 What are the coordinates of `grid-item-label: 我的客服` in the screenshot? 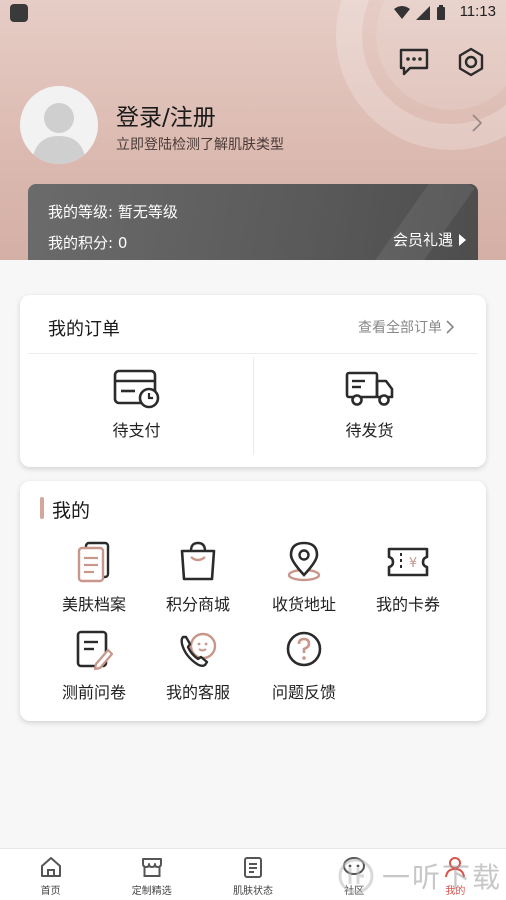 It's located at (197, 692).